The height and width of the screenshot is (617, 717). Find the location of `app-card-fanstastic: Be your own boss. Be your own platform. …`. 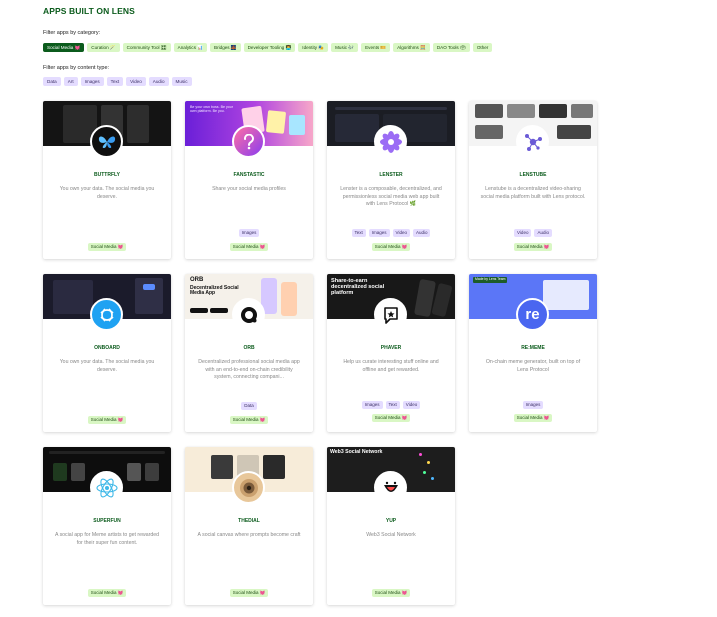

app-card-fanstastic: Be your own boss. Be your own platform. … is located at coordinates (249, 180).